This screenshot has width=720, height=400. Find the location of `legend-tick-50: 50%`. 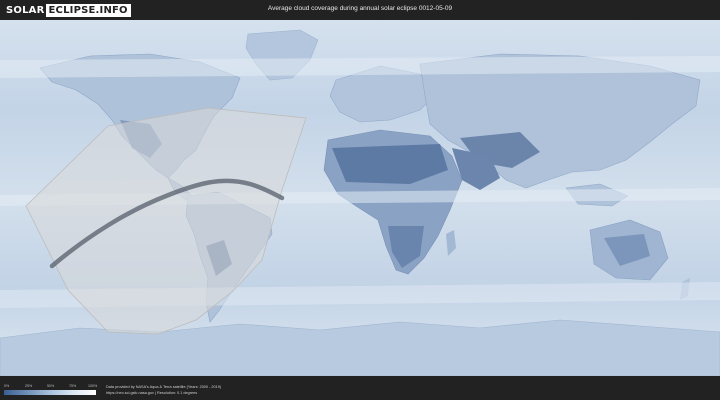

legend-tick-50: 50% is located at coordinates (51, 386).